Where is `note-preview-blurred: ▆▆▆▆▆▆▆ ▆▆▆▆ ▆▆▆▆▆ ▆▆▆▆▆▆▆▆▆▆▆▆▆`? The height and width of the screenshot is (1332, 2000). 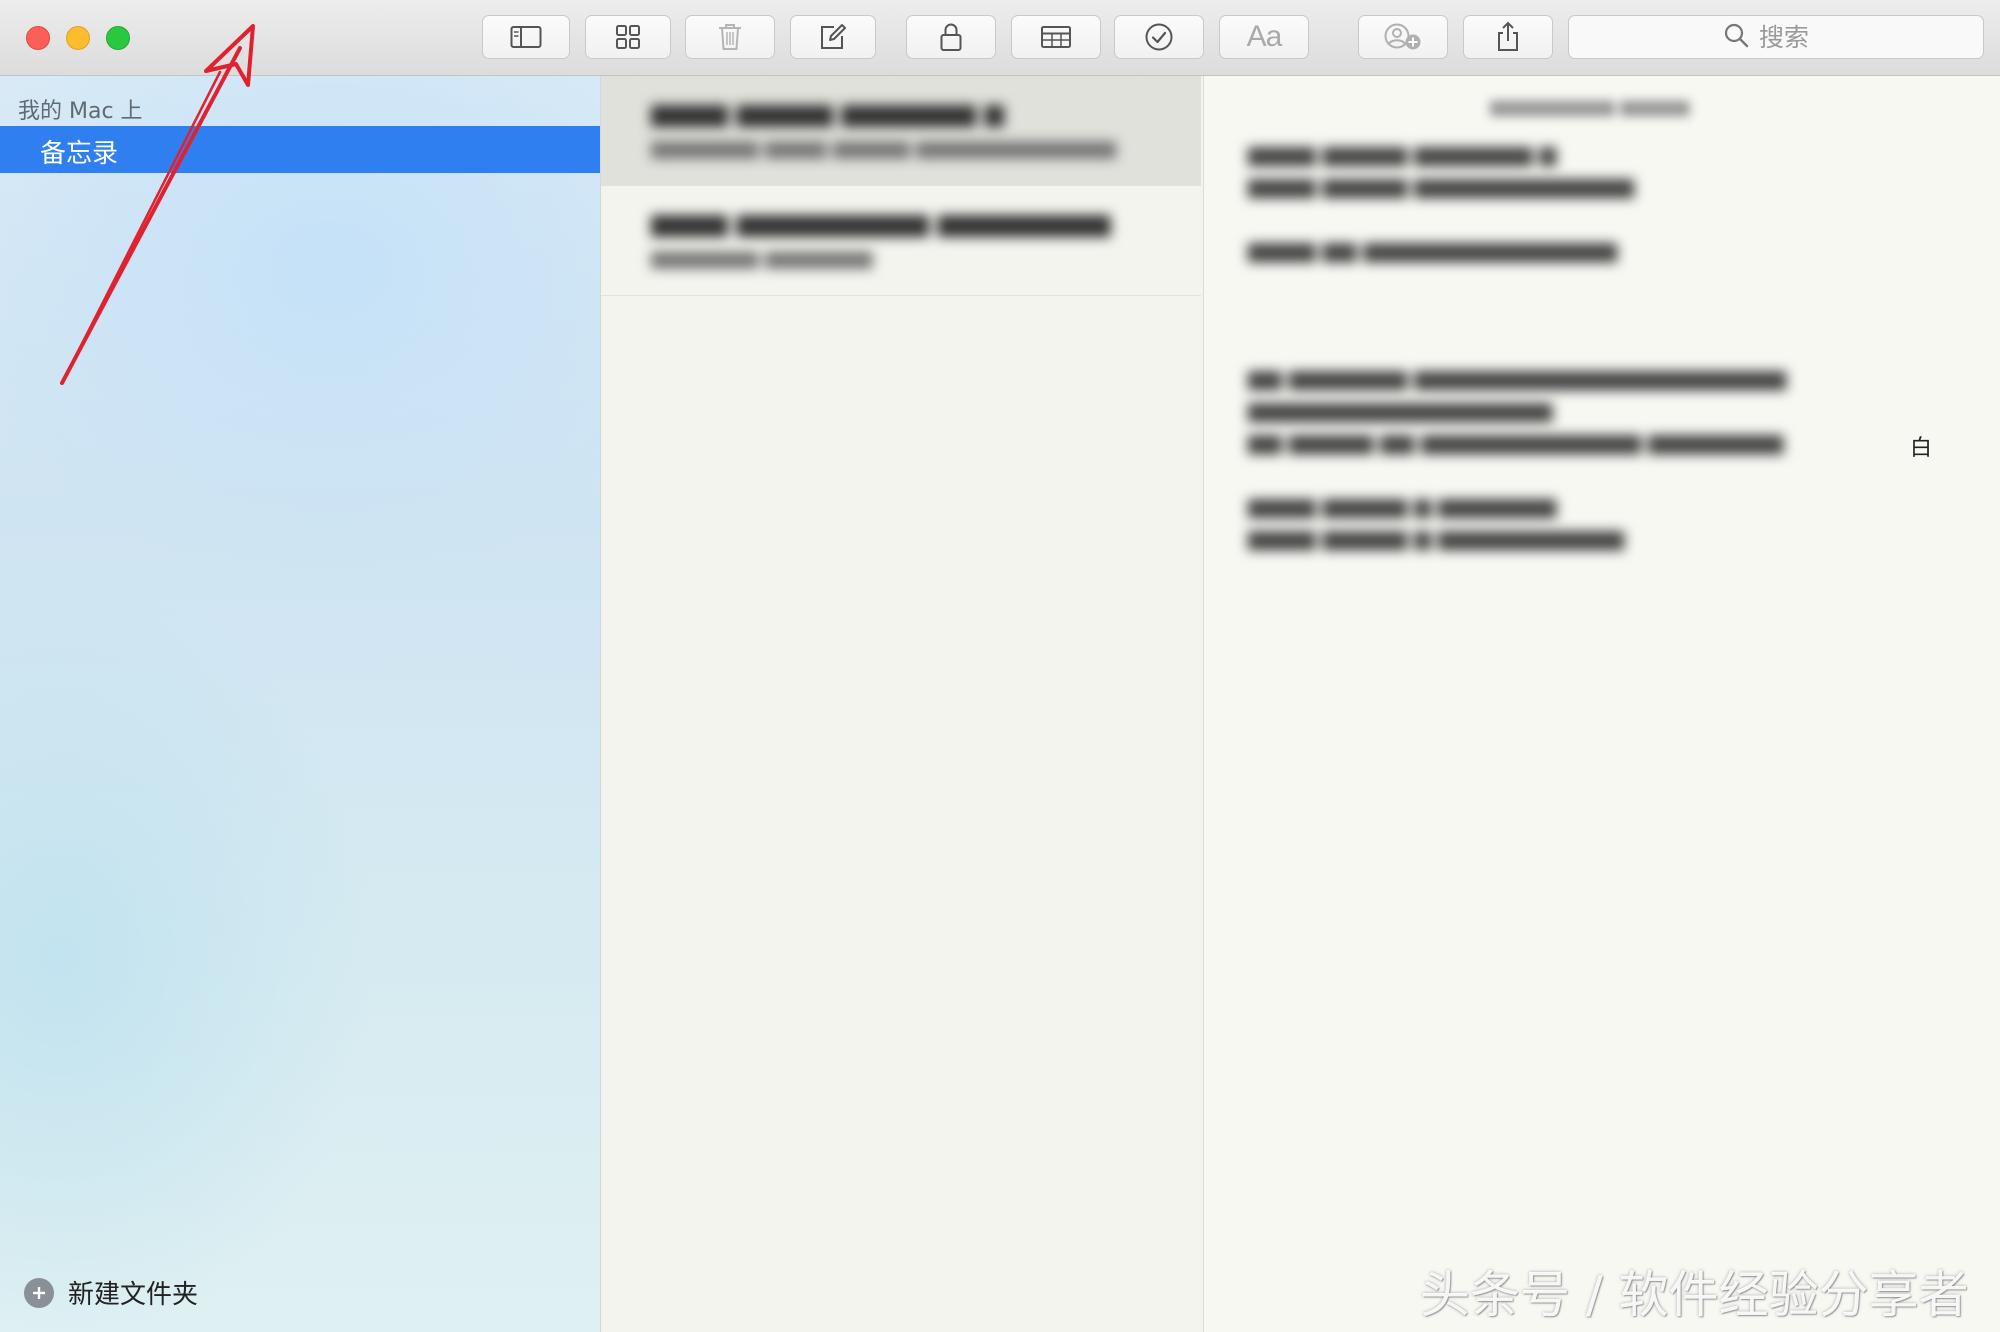
note-preview-blurred: ▆▆▆▆▆▆▆ ▆▆▆▆ ▆▆▆▆▆ ▆▆▆▆▆▆▆▆▆▆▆▆▆ is located at coordinates (884, 147).